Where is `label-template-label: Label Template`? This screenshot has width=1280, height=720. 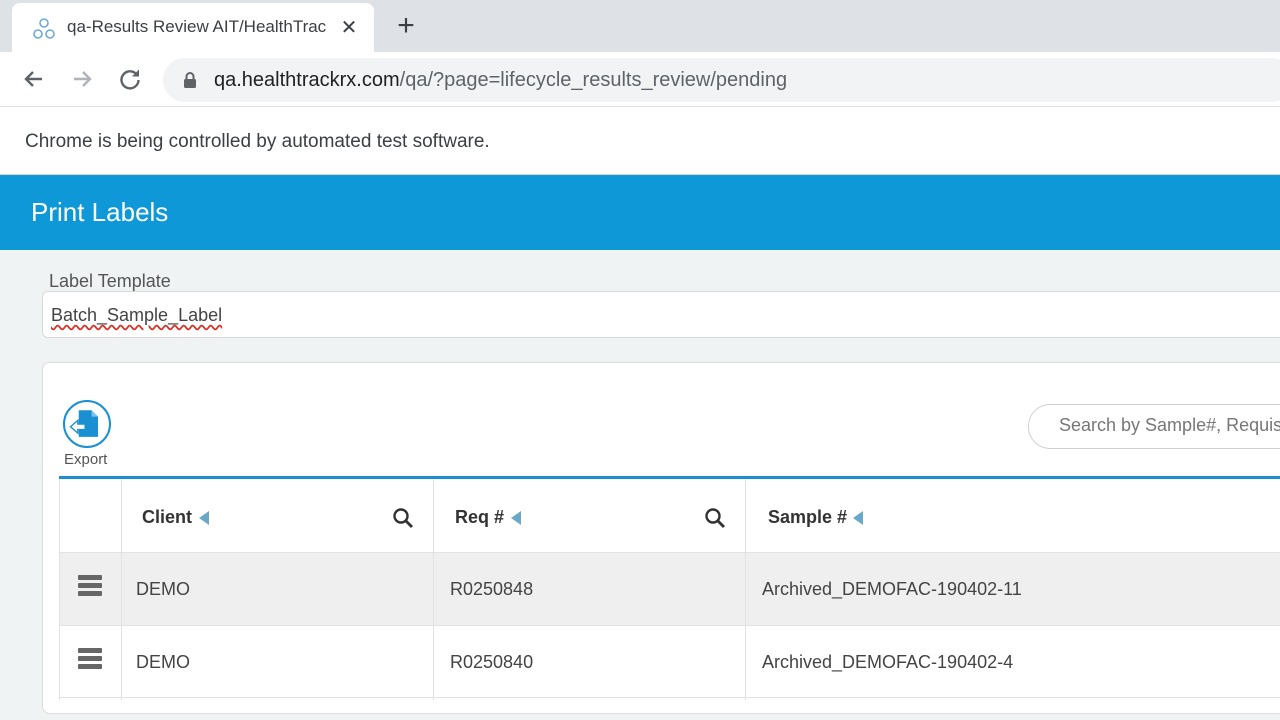 label-template-label: Label Template is located at coordinates (110, 281).